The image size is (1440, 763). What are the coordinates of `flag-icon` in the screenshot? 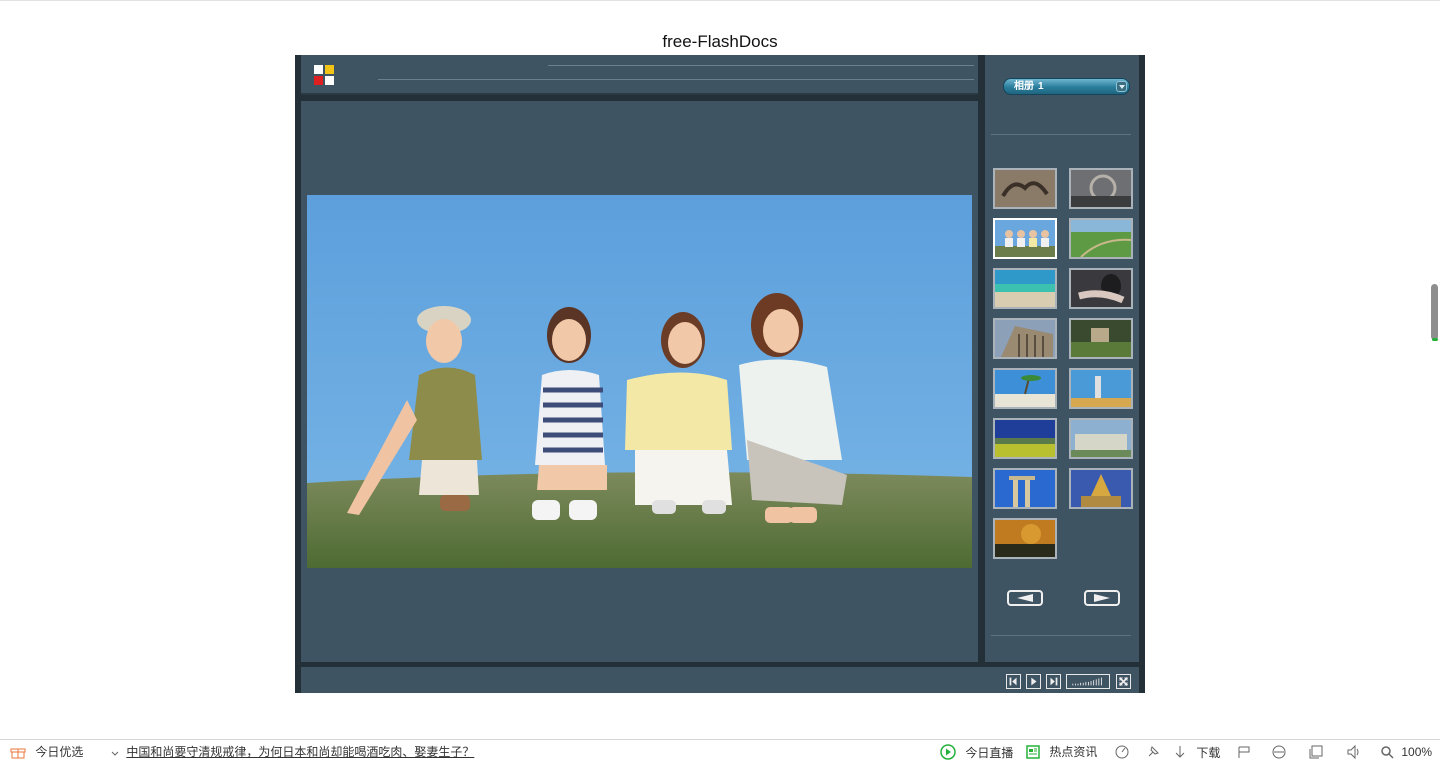 It's located at (1244, 752).